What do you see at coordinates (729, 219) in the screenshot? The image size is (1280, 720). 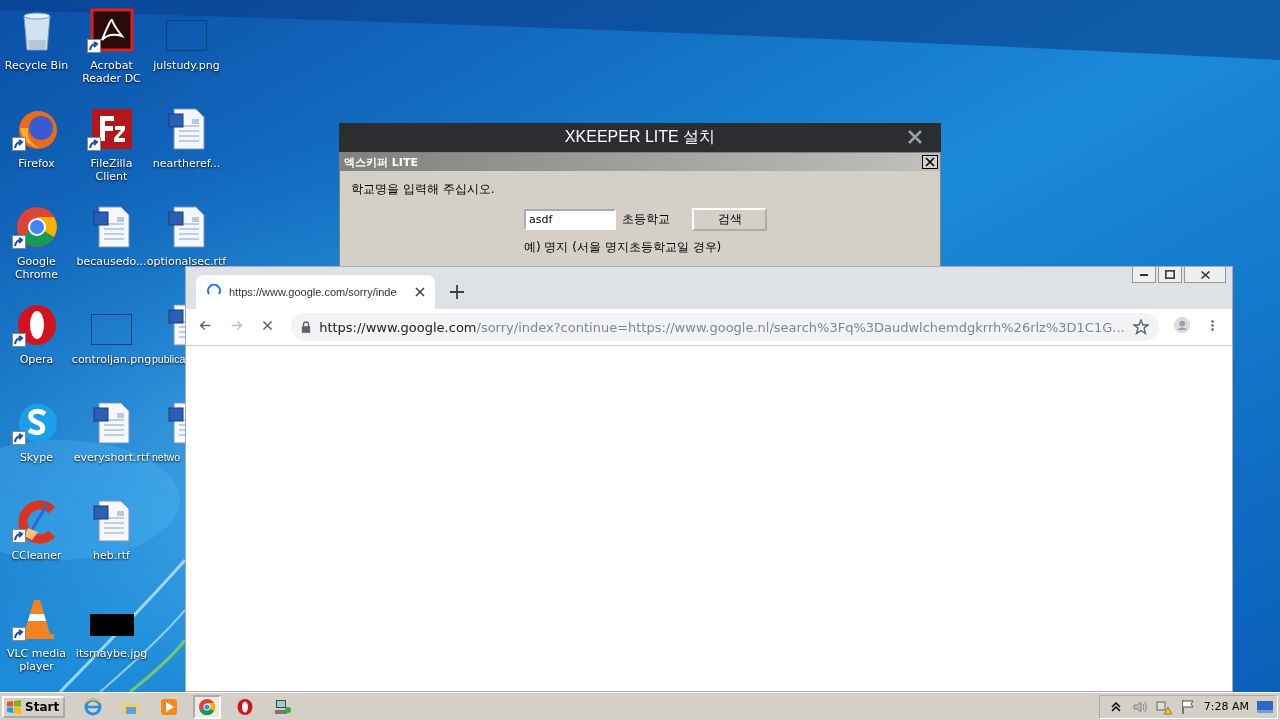 I see `search-button: 검색` at bounding box center [729, 219].